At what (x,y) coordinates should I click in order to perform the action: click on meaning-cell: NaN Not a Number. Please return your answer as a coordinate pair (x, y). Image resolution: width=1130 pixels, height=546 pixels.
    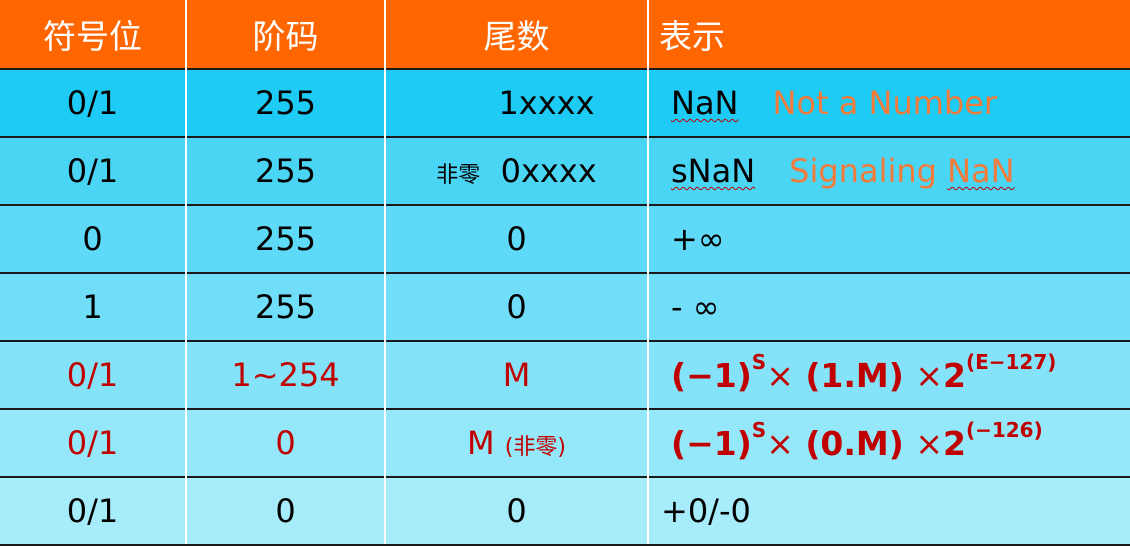
    Looking at the image, I should click on (889, 102).